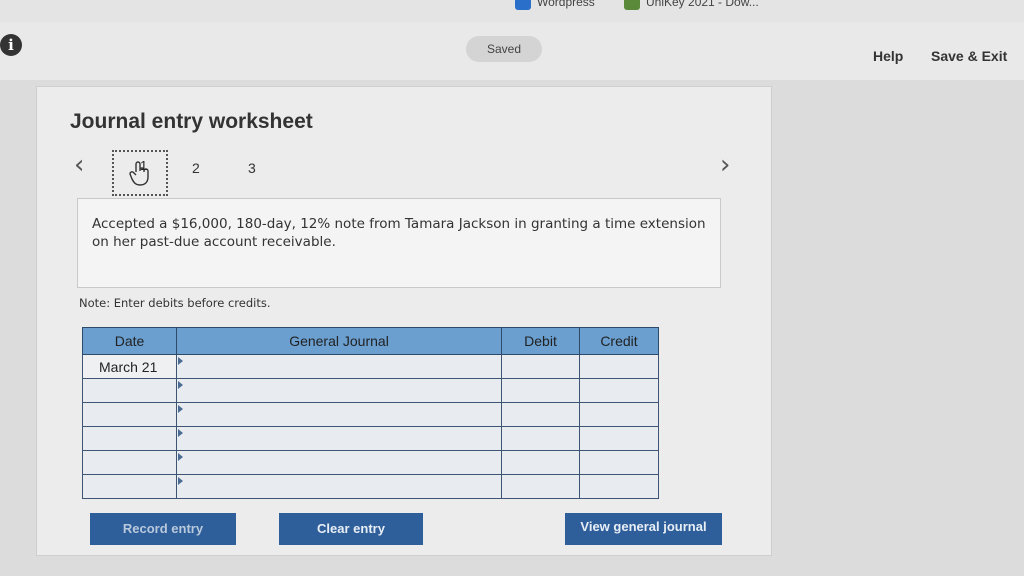 This screenshot has width=1024, height=576. What do you see at coordinates (632, 5) in the screenshot?
I see `unikey-icon` at bounding box center [632, 5].